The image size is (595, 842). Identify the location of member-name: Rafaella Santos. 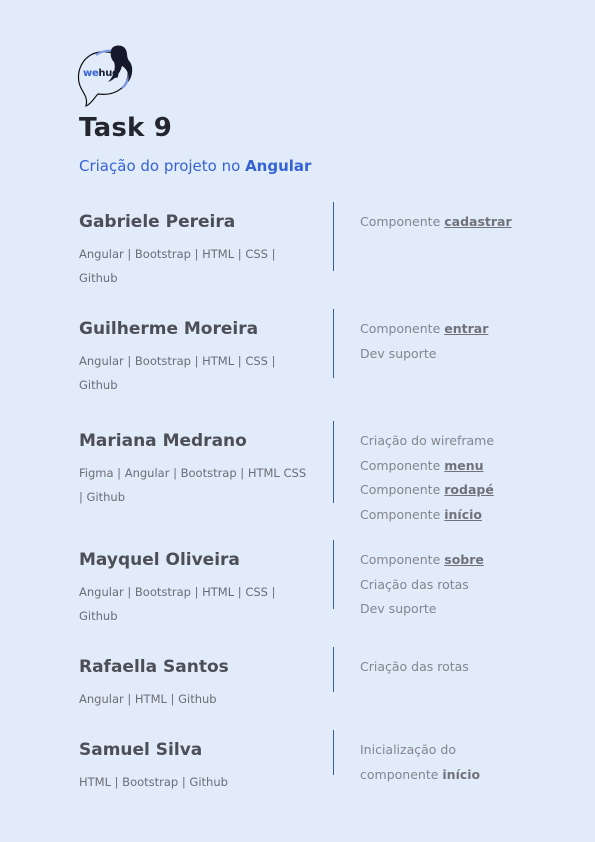
(154, 667).